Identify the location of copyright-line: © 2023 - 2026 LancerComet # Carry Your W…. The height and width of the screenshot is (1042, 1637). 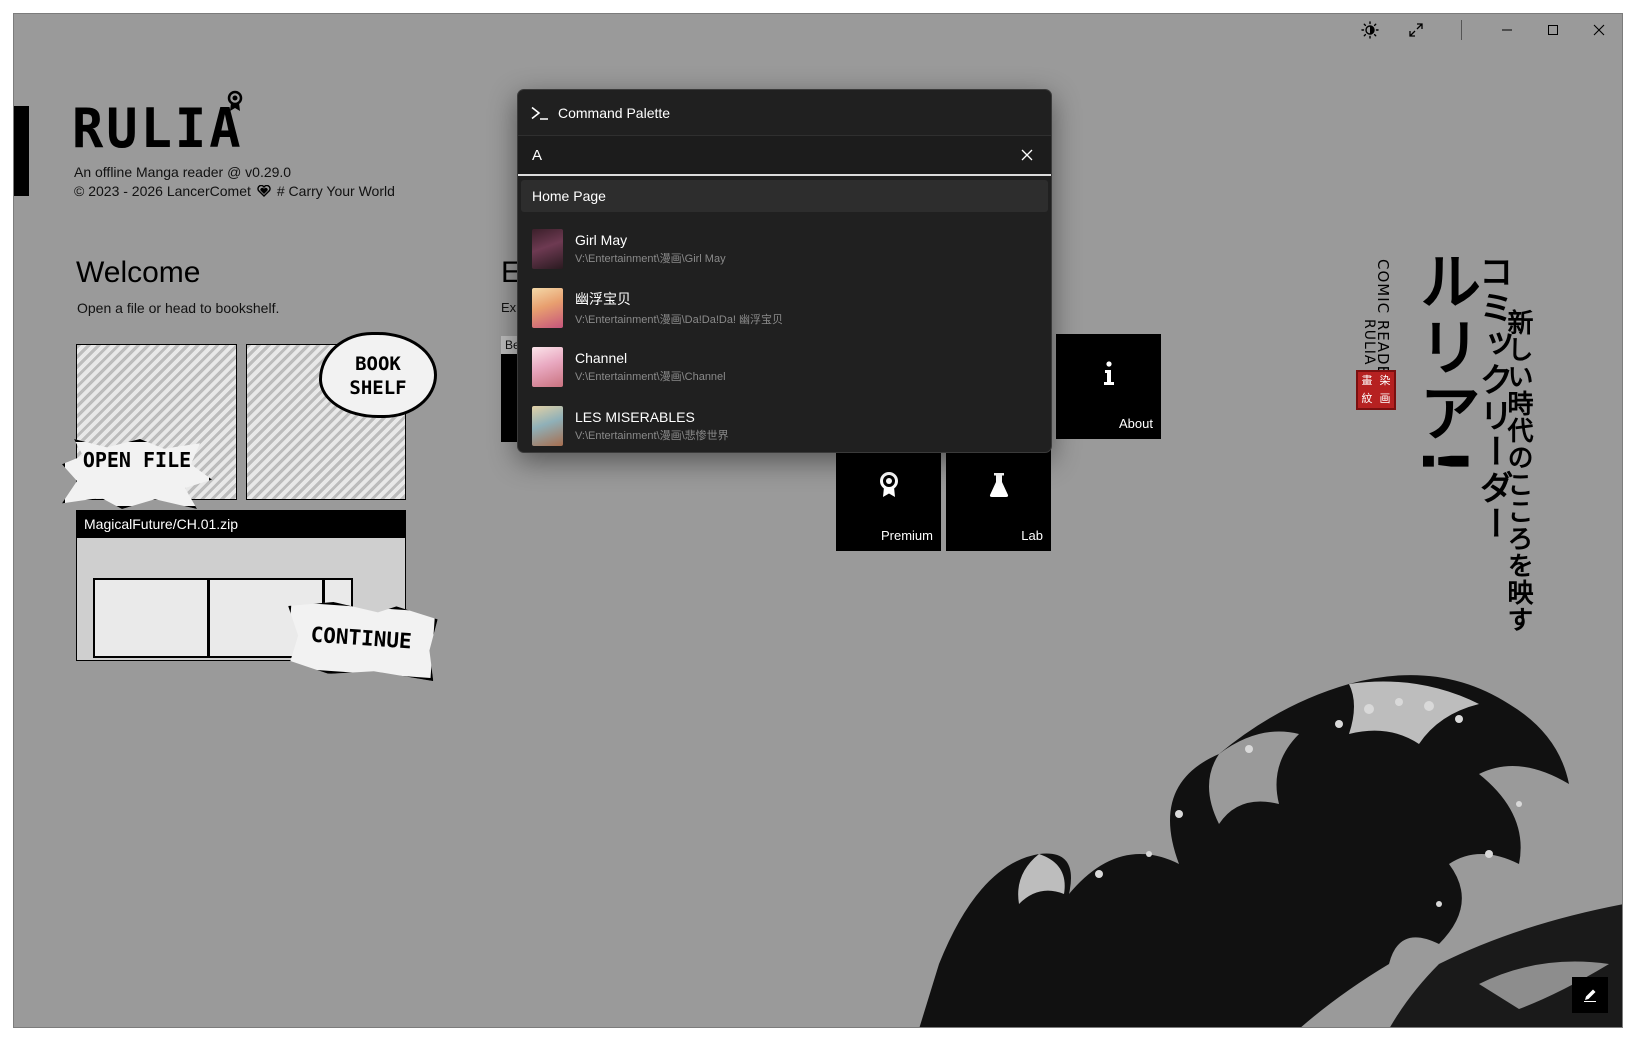
(234, 191).